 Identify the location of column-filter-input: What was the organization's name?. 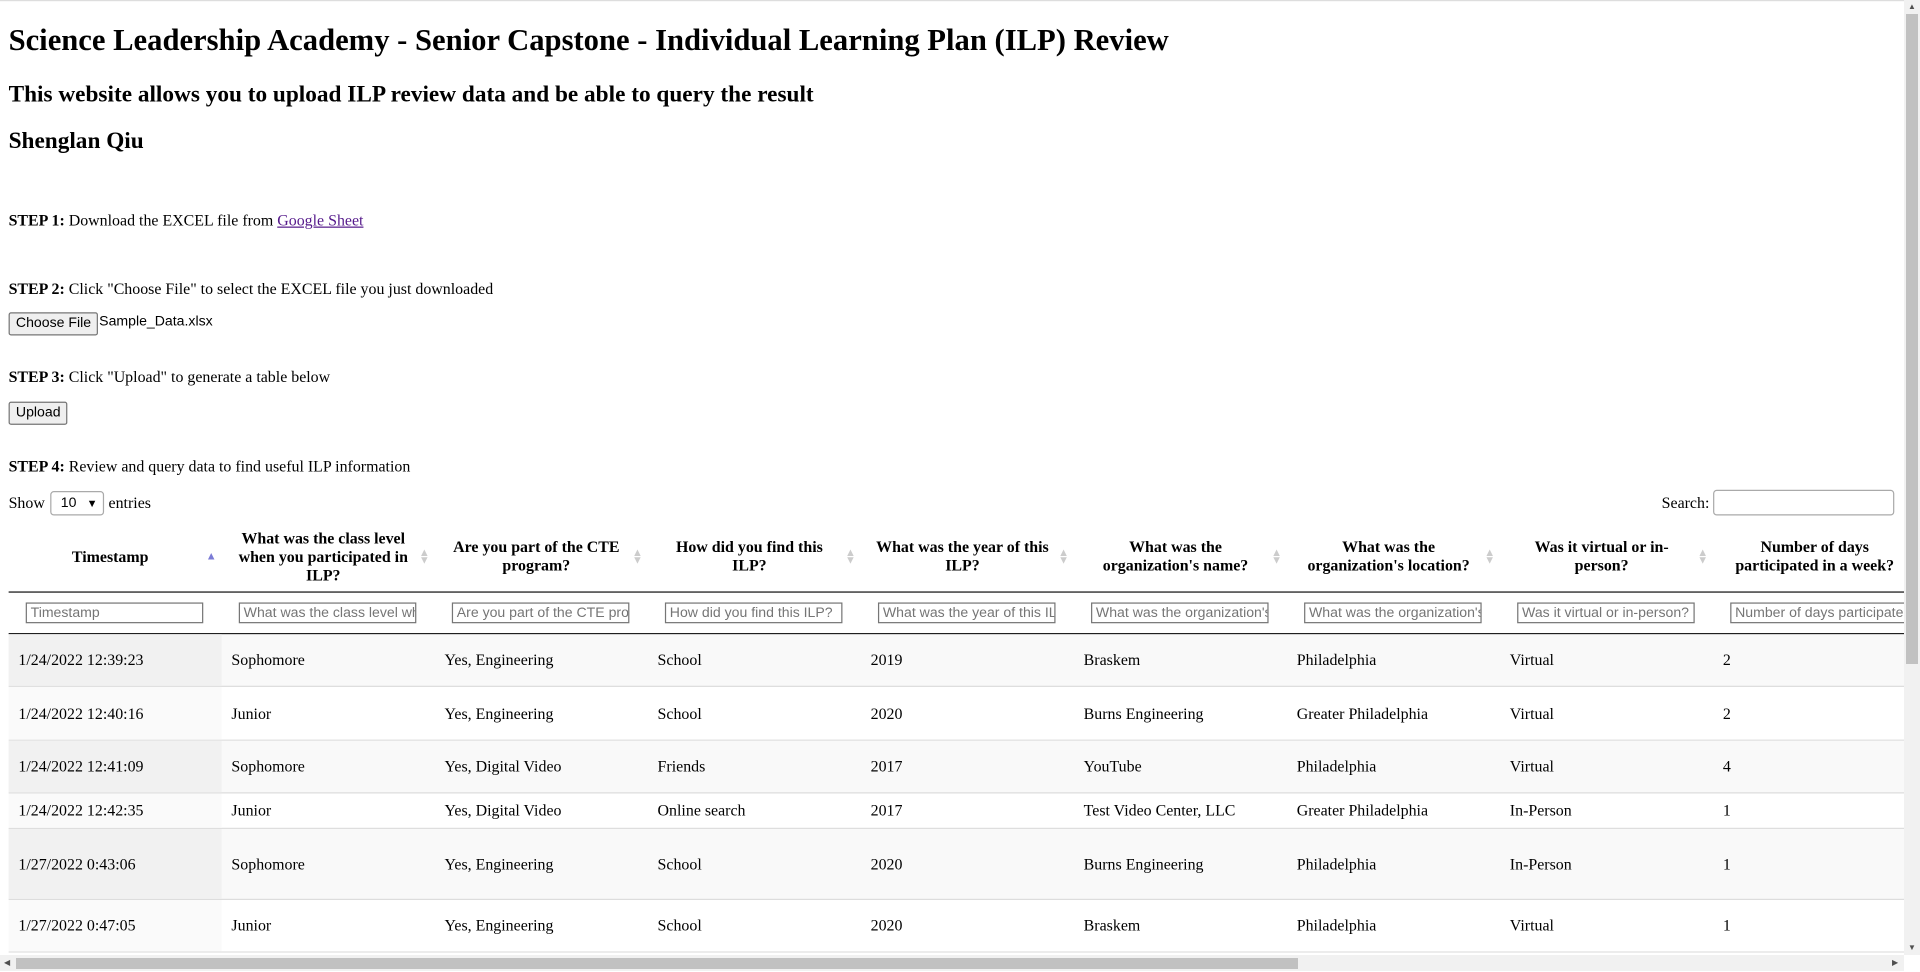
(1180, 613).